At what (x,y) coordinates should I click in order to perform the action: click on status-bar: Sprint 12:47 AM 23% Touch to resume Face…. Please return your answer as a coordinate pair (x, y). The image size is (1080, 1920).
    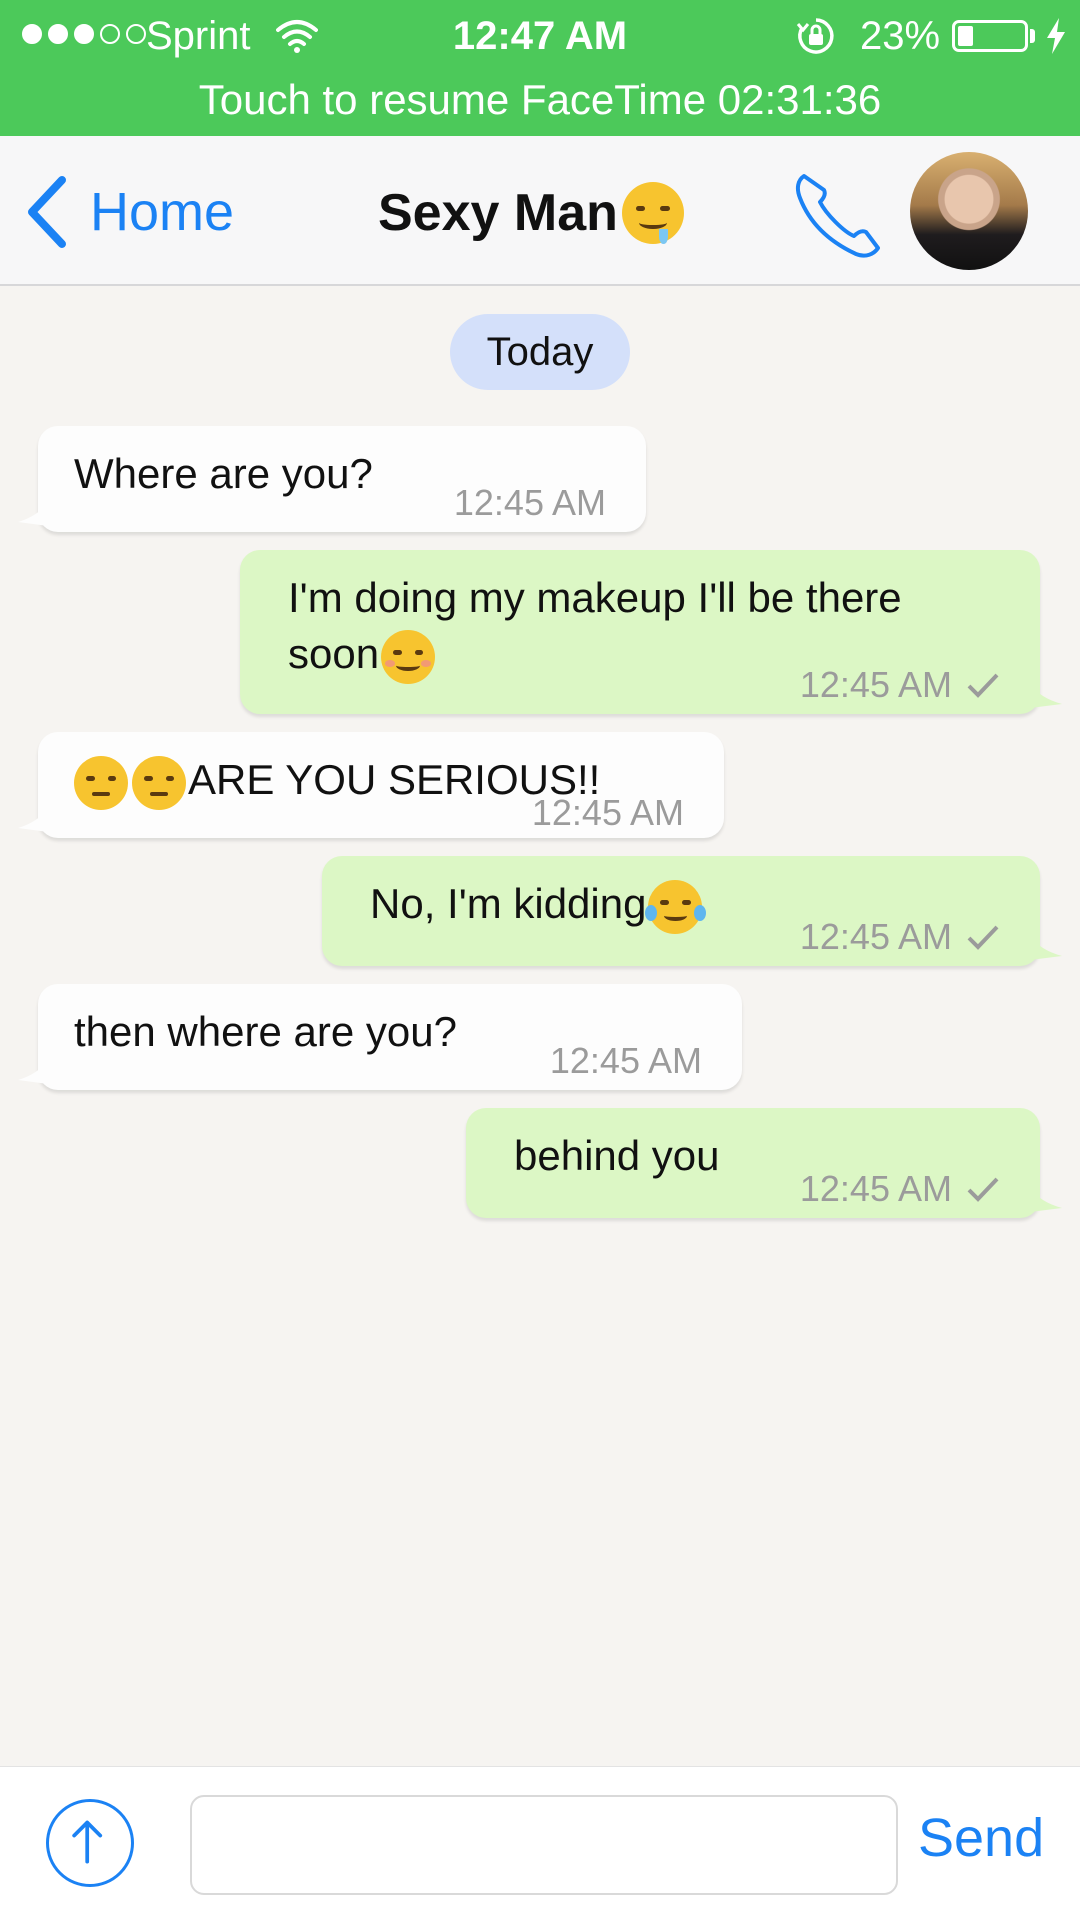
    Looking at the image, I should click on (540, 68).